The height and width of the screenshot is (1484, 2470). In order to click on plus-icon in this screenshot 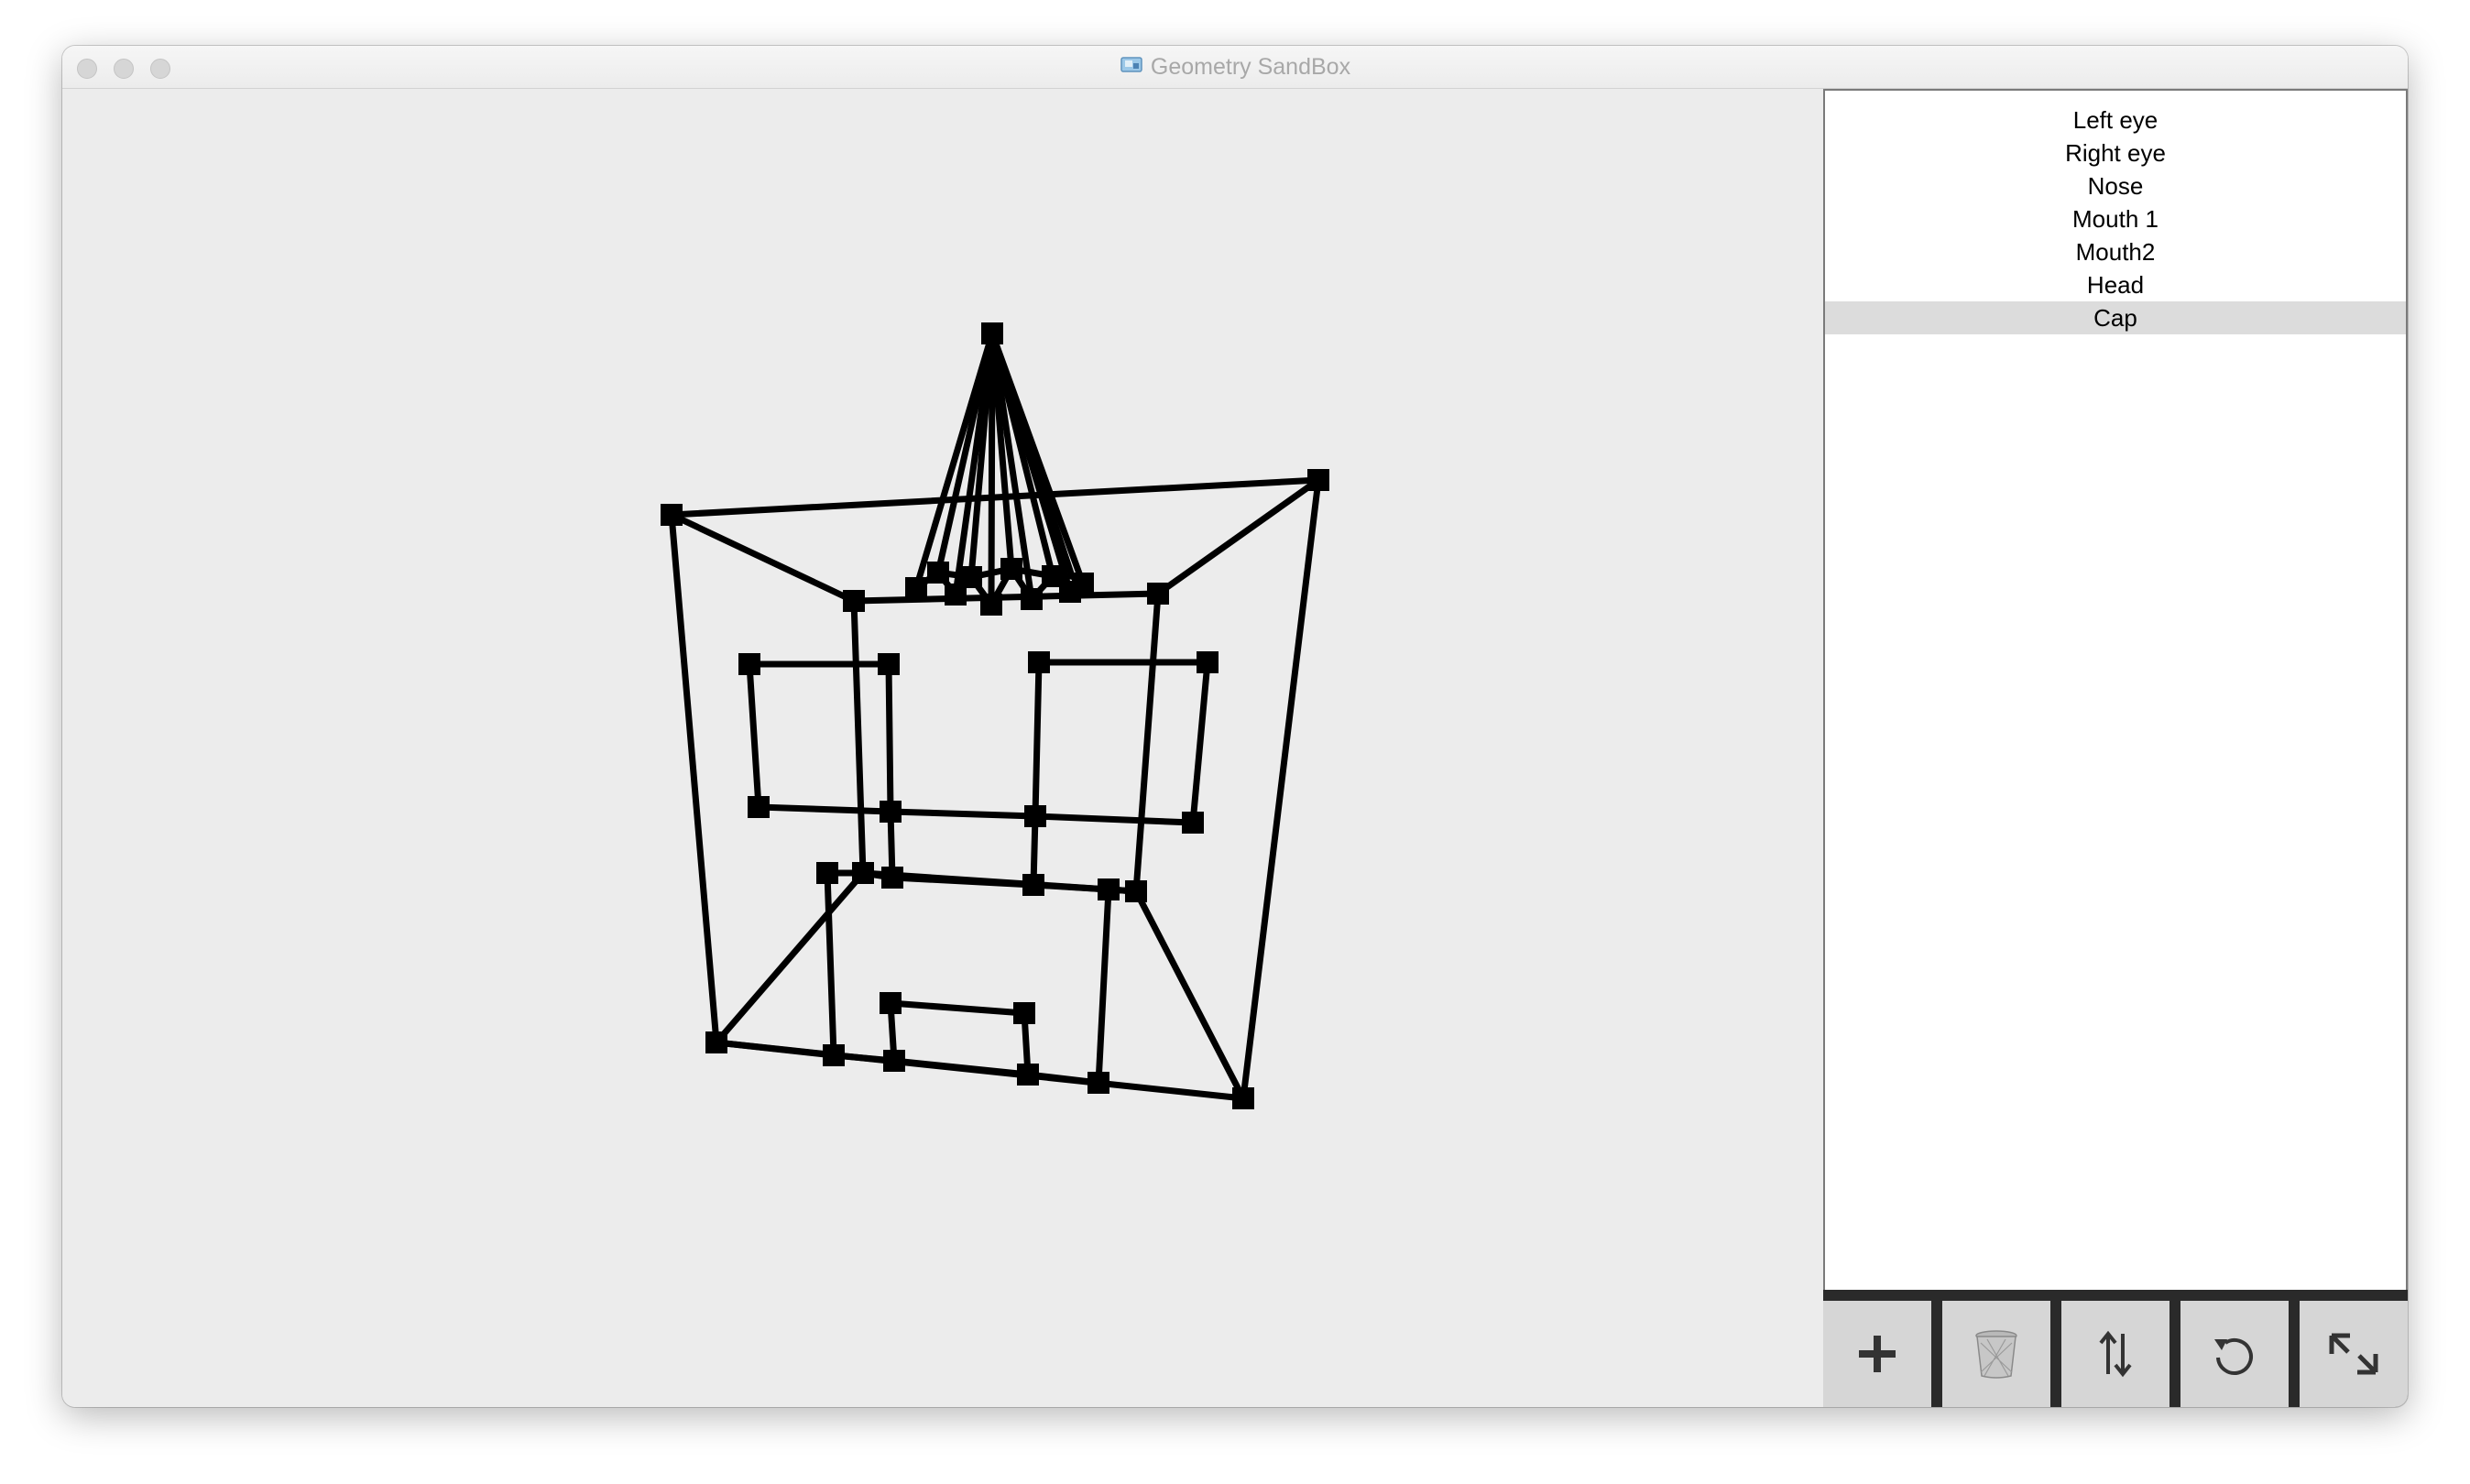, I will do `click(1877, 1354)`.